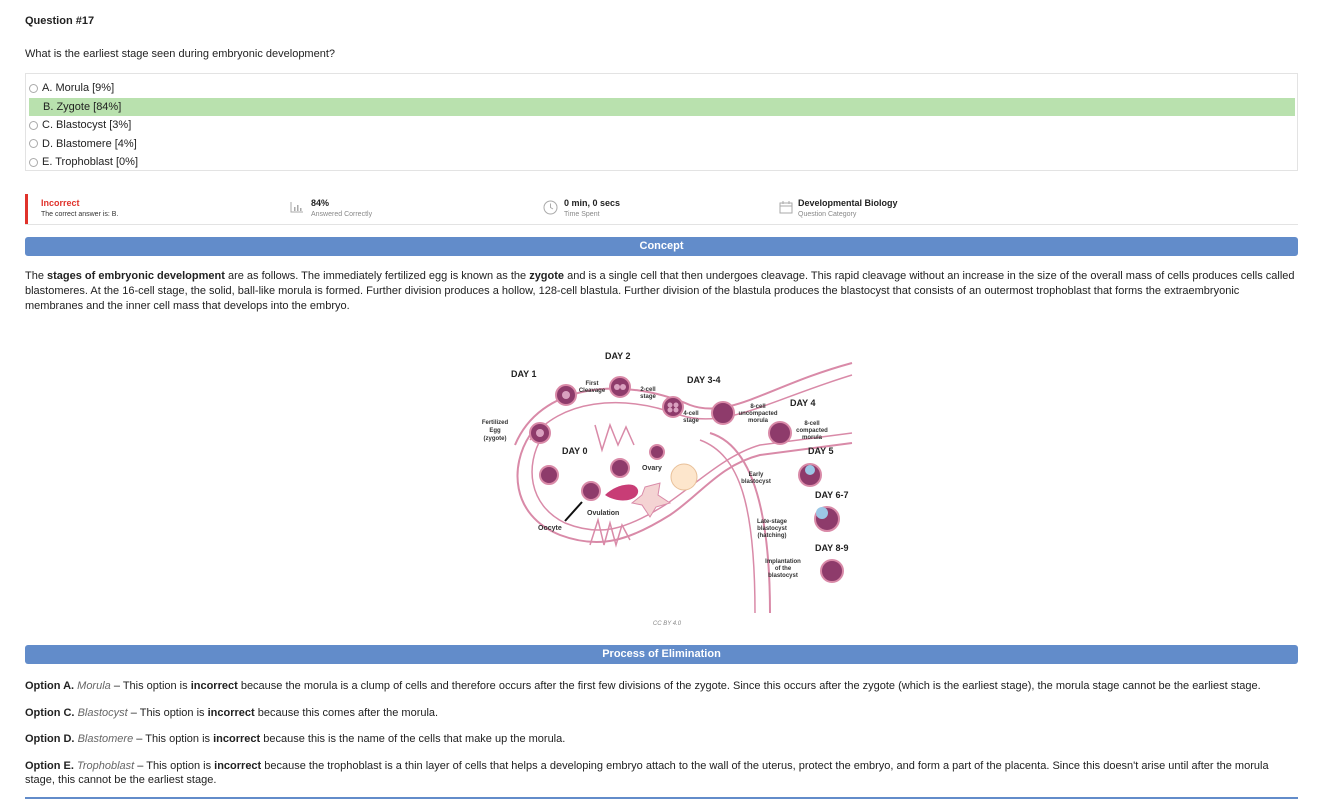 The image size is (1334, 800). I want to click on figure-credit: CC BY 4.0, so click(667, 624).